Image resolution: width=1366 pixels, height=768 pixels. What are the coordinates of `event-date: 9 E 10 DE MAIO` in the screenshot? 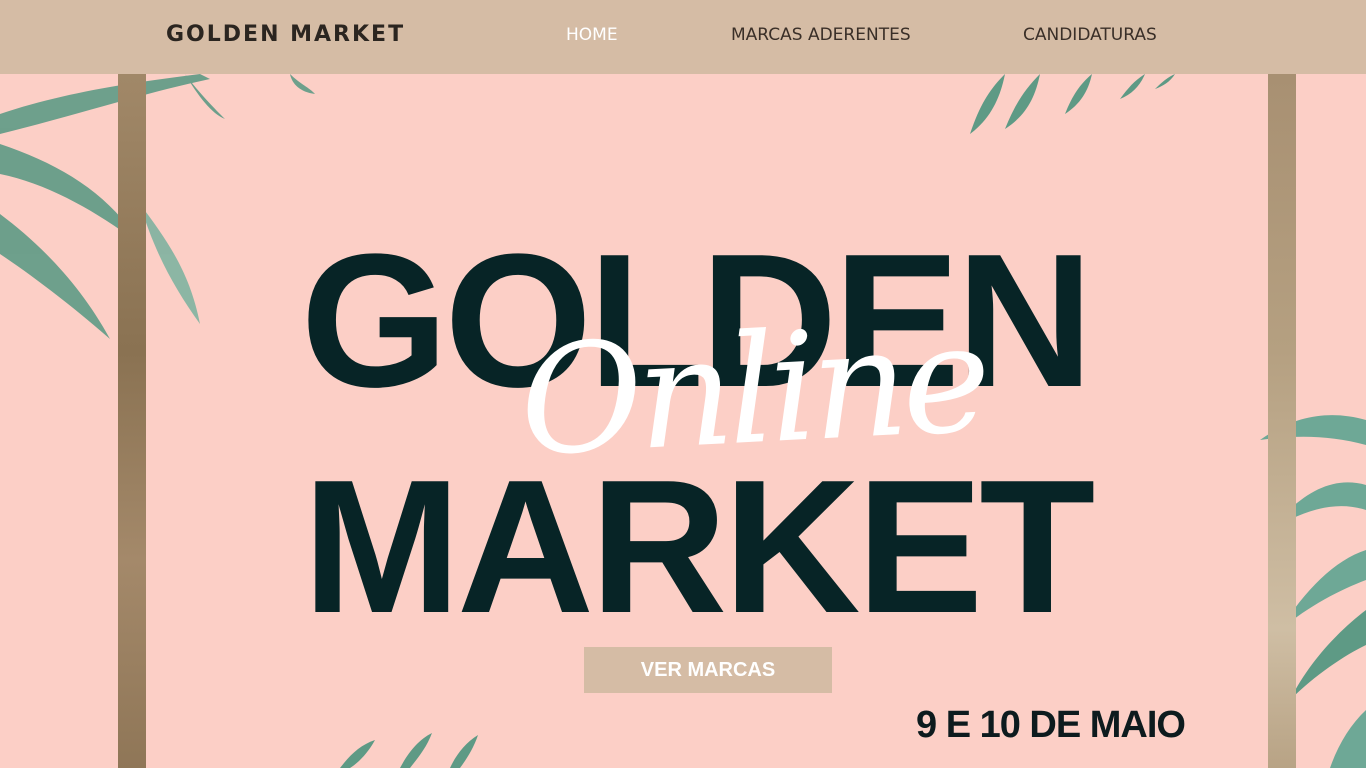 It's located at (1051, 725).